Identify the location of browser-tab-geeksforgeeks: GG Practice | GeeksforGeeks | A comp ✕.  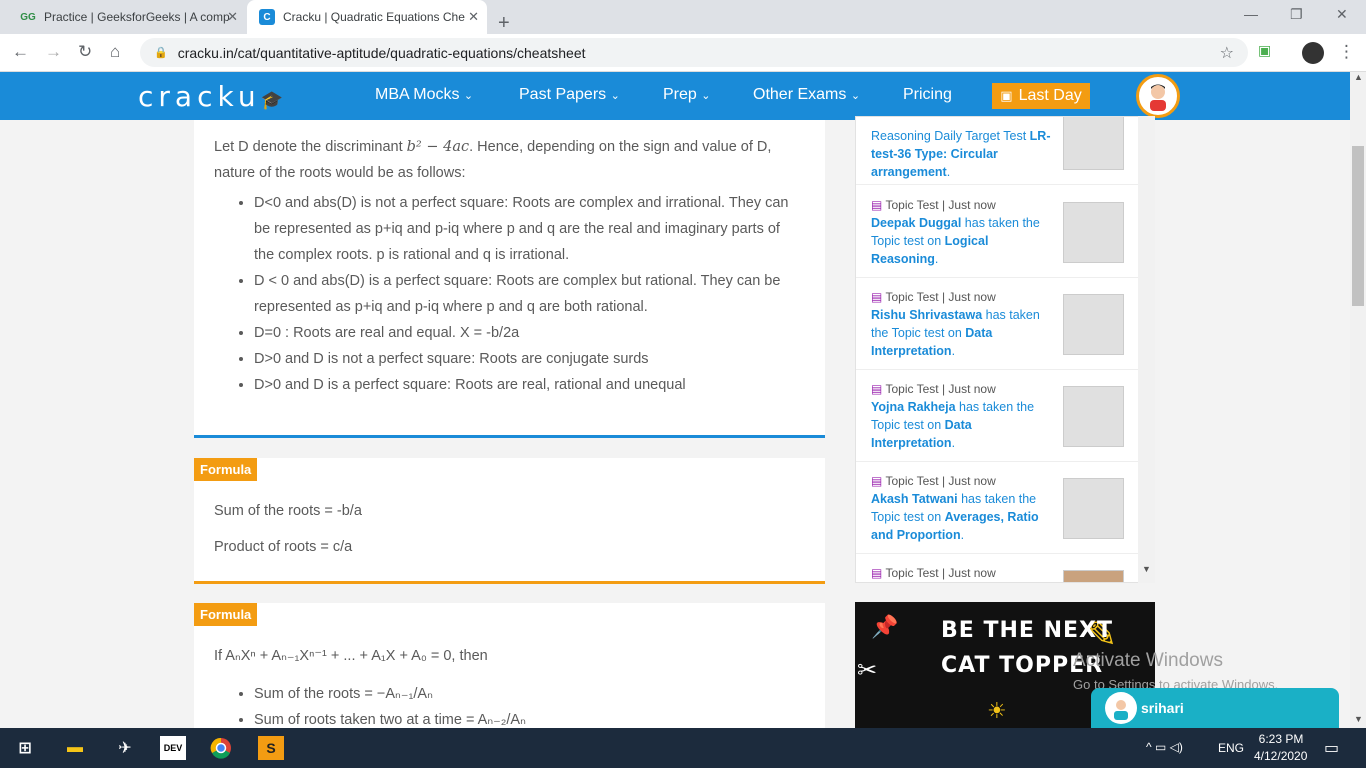
(127, 17).